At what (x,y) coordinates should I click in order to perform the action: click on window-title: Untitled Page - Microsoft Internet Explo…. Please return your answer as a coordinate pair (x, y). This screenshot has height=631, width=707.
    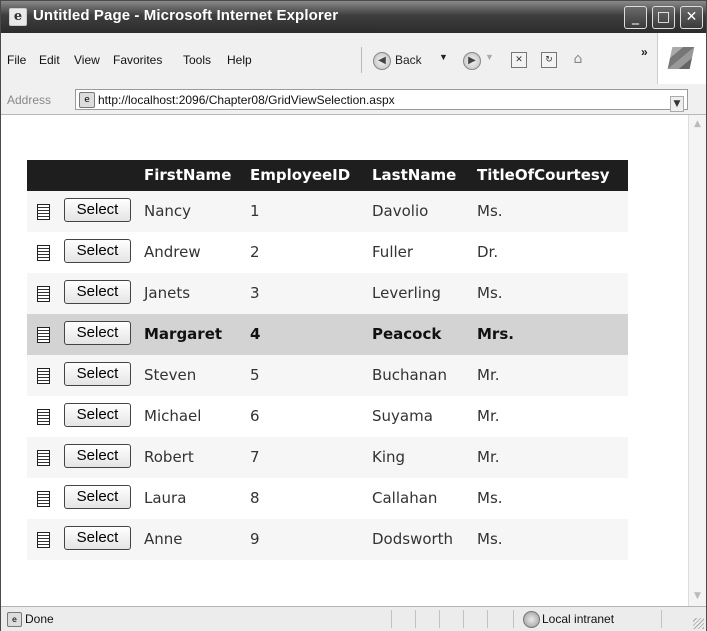
    Looking at the image, I should click on (186, 15).